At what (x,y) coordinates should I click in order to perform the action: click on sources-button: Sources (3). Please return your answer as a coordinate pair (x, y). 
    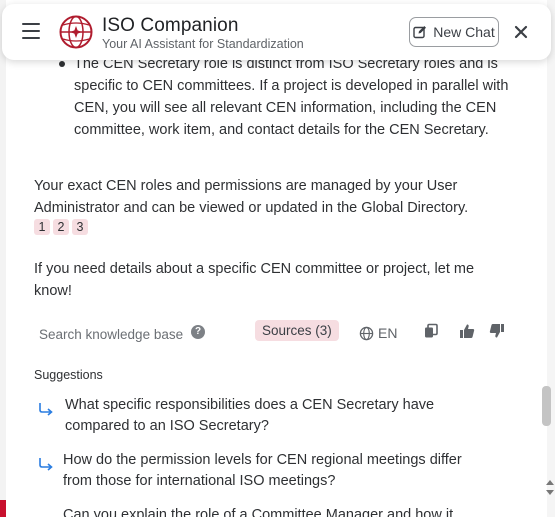
    Looking at the image, I should click on (297, 330).